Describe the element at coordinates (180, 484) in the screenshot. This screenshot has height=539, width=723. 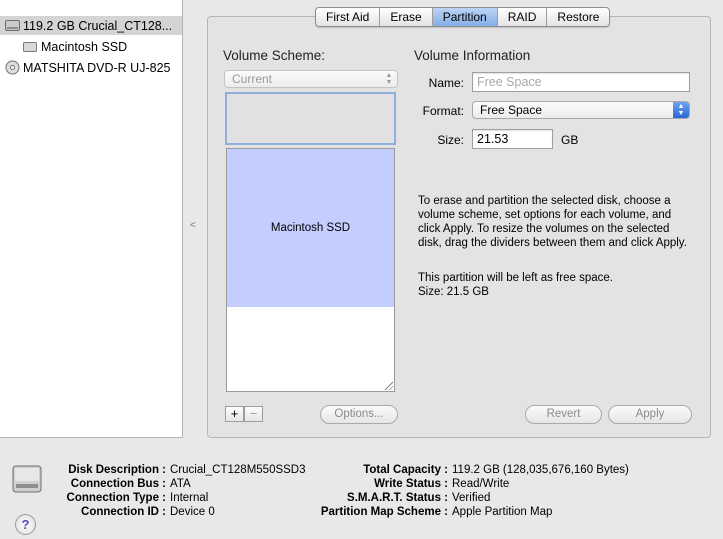
I see `info-value: ATA` at that location.